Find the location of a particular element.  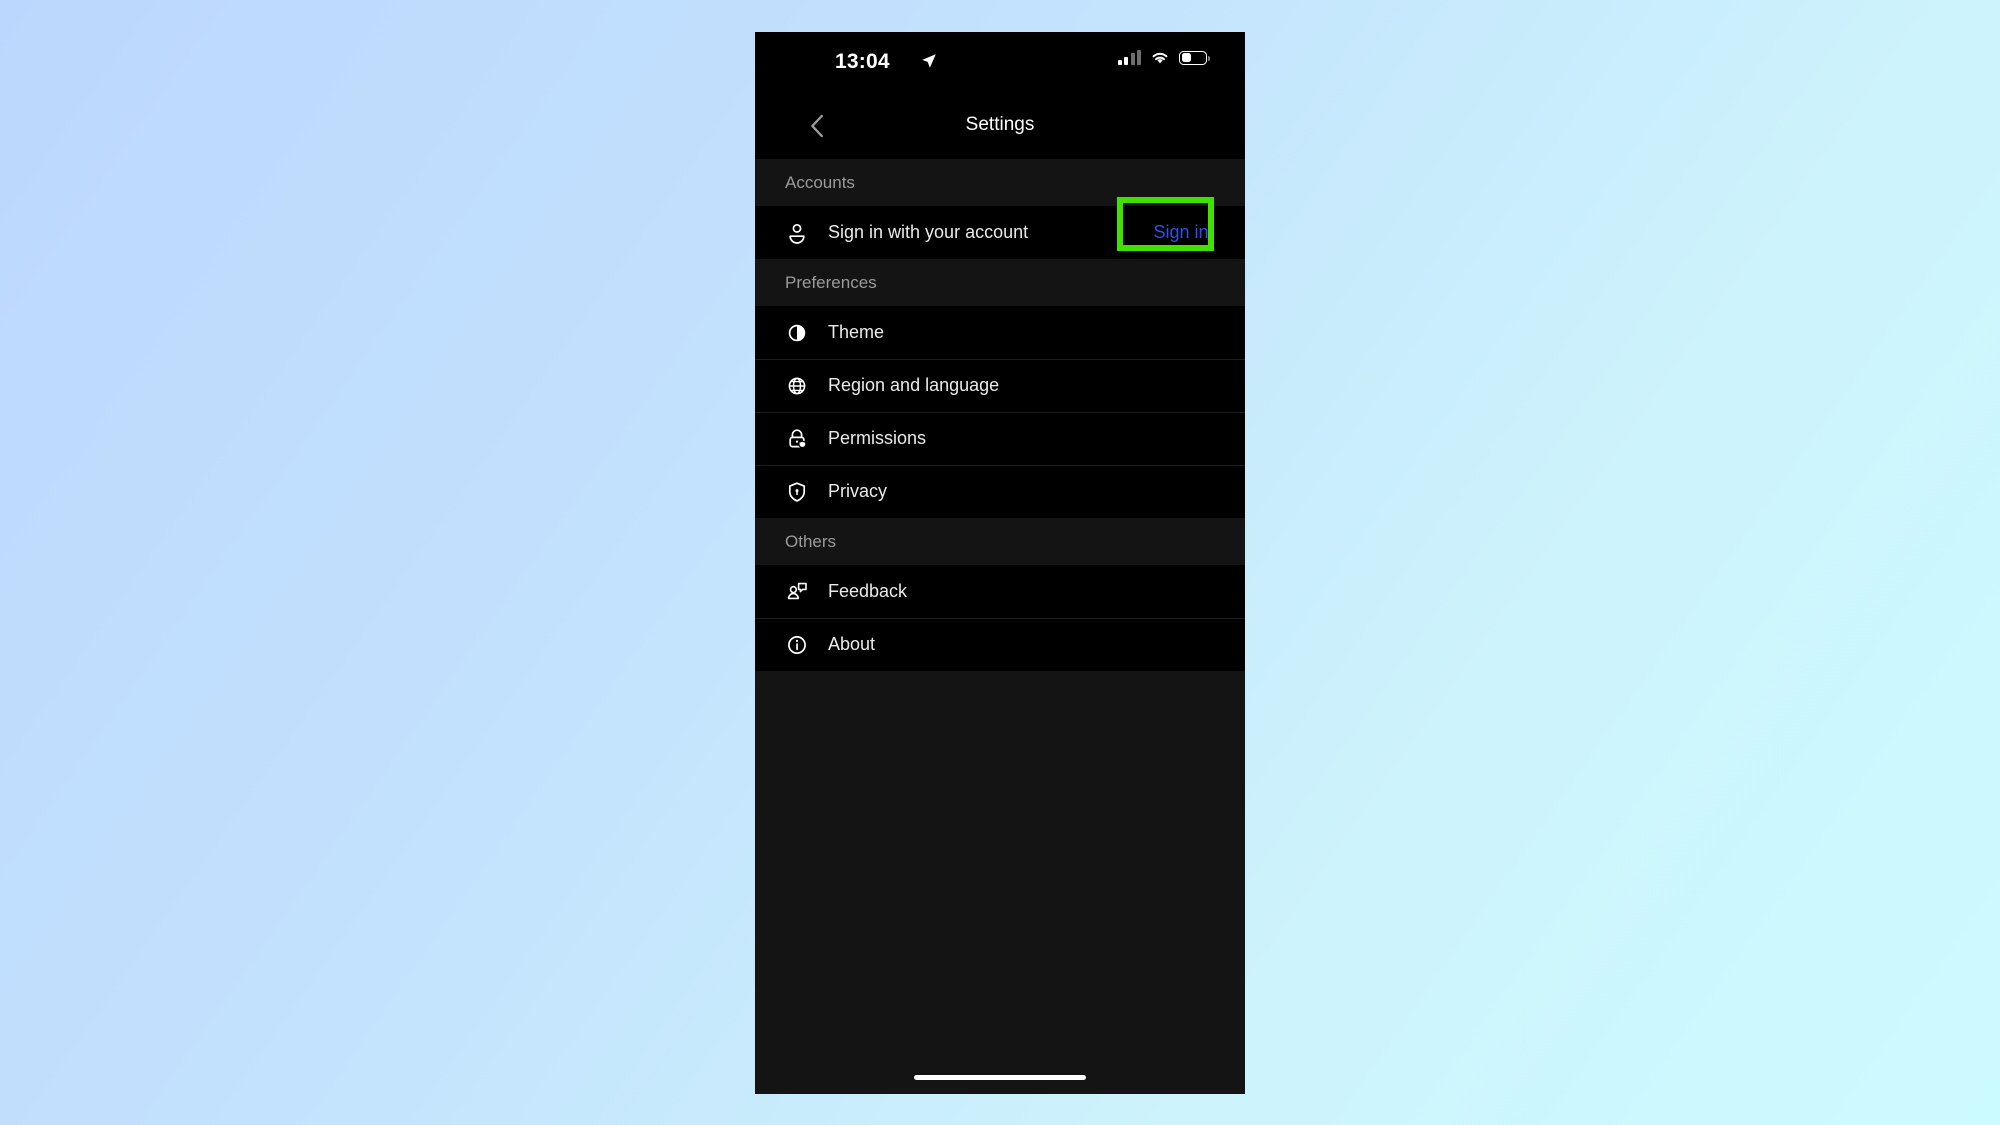

globe-icon is located at coordinates (797, 385).